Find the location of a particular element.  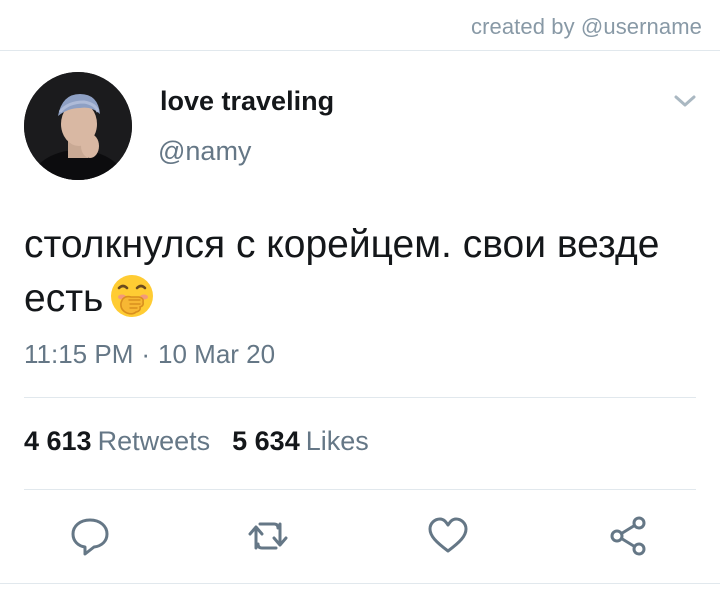

user-handle: @namy is located at coordinates (204, 151).